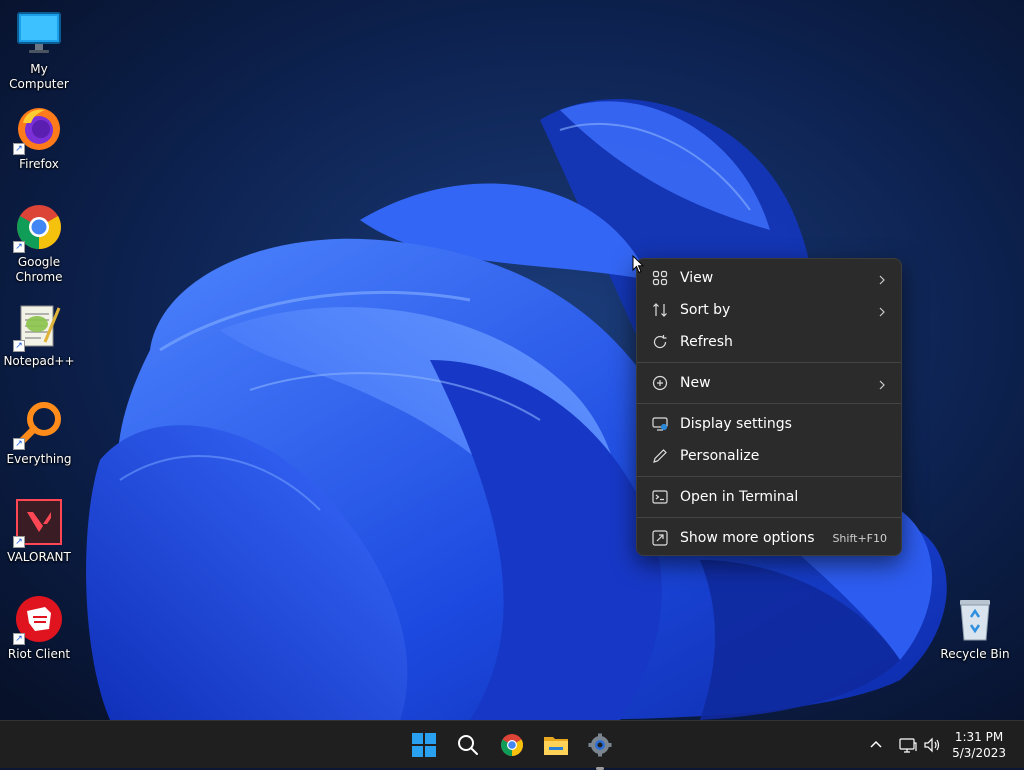 This screenshot has width=1024, height=770. I want to click on desktop-icon-label: Everything, so click(39, 459).